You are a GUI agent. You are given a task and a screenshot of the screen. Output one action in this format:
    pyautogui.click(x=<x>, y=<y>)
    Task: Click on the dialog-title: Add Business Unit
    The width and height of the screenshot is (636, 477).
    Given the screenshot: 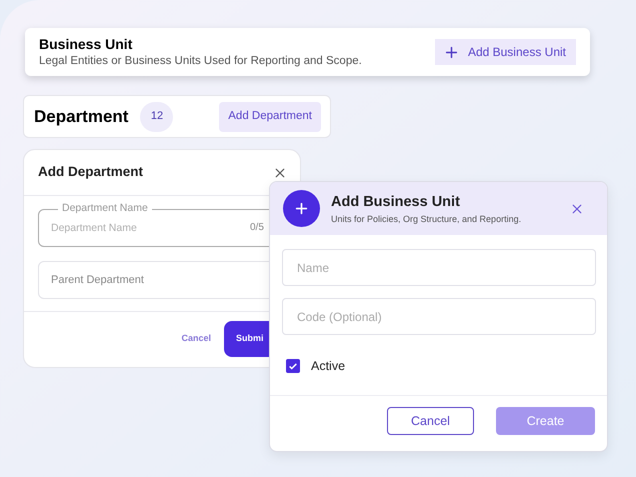 What is the action you would take?
    pyautogui.click(x=396, y=202)
    